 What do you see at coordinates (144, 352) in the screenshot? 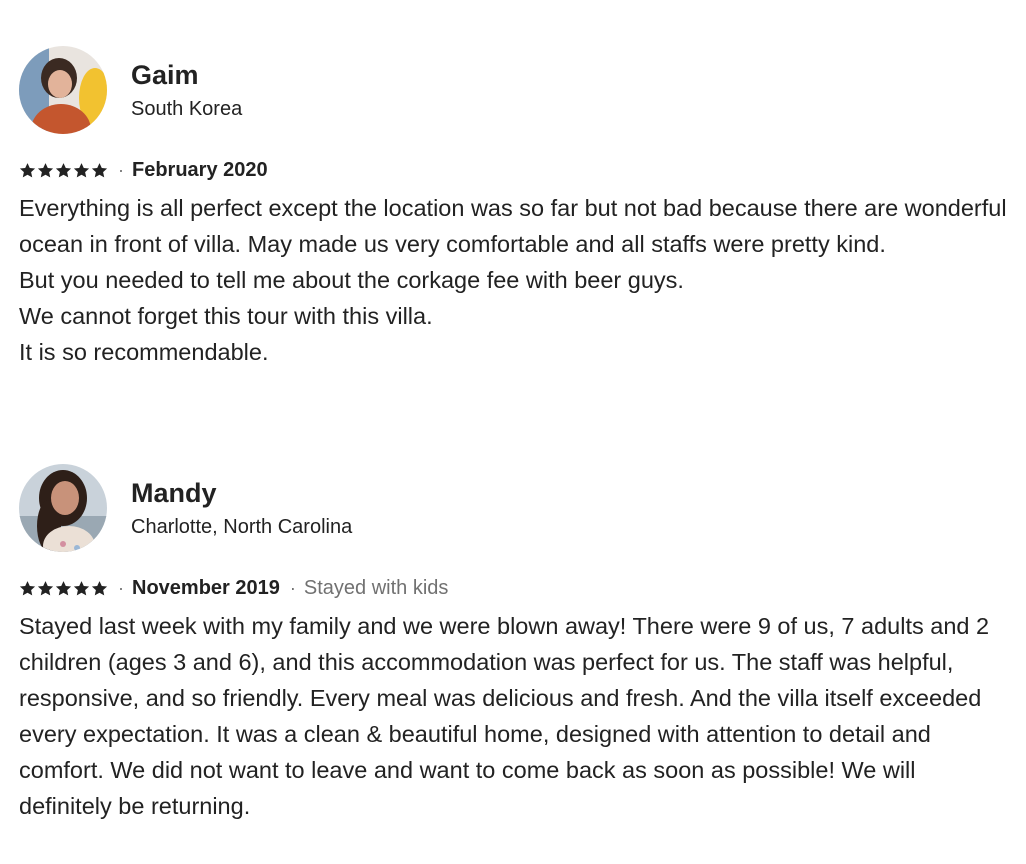
I see `review-paragraph: It is so recommendable.` at bounding box center [144, 352].